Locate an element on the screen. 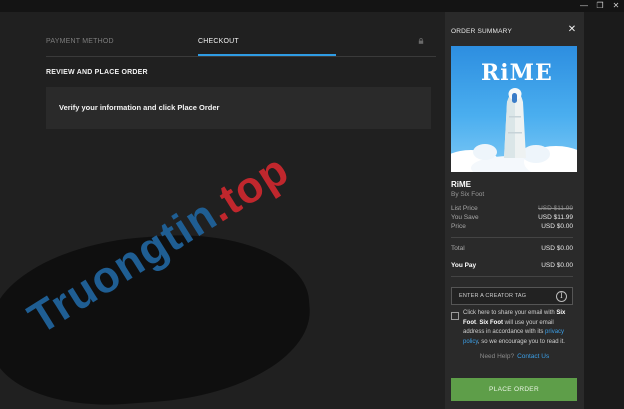  game-developer: By Six Foot is located at coordinates (468, 194).